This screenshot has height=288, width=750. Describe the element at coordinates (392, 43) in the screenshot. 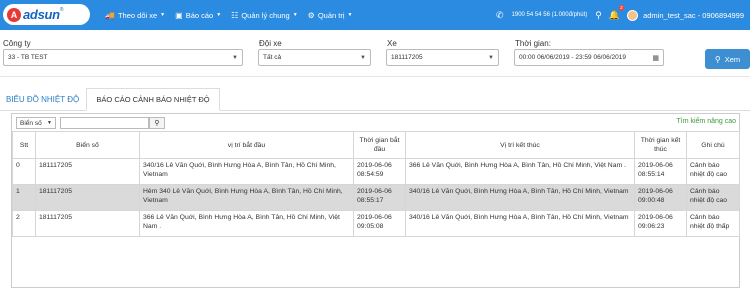

I see `vehicle-label: Xe` at that location.